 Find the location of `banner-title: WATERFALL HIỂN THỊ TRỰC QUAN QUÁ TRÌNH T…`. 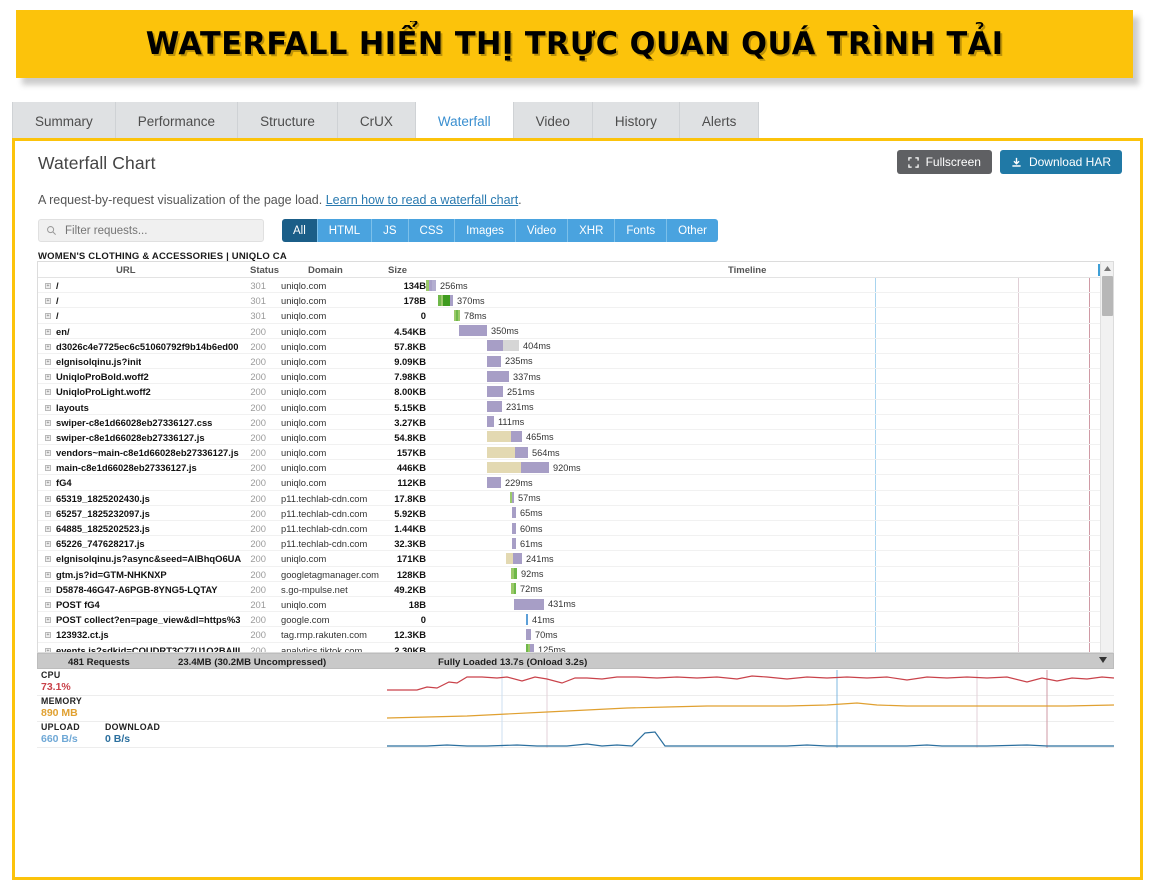

banner-title: WATERFALL HIỂN THỊ TRỰC QUAN QUÁ TRÌNH T… is located at coordinates (574, 44).